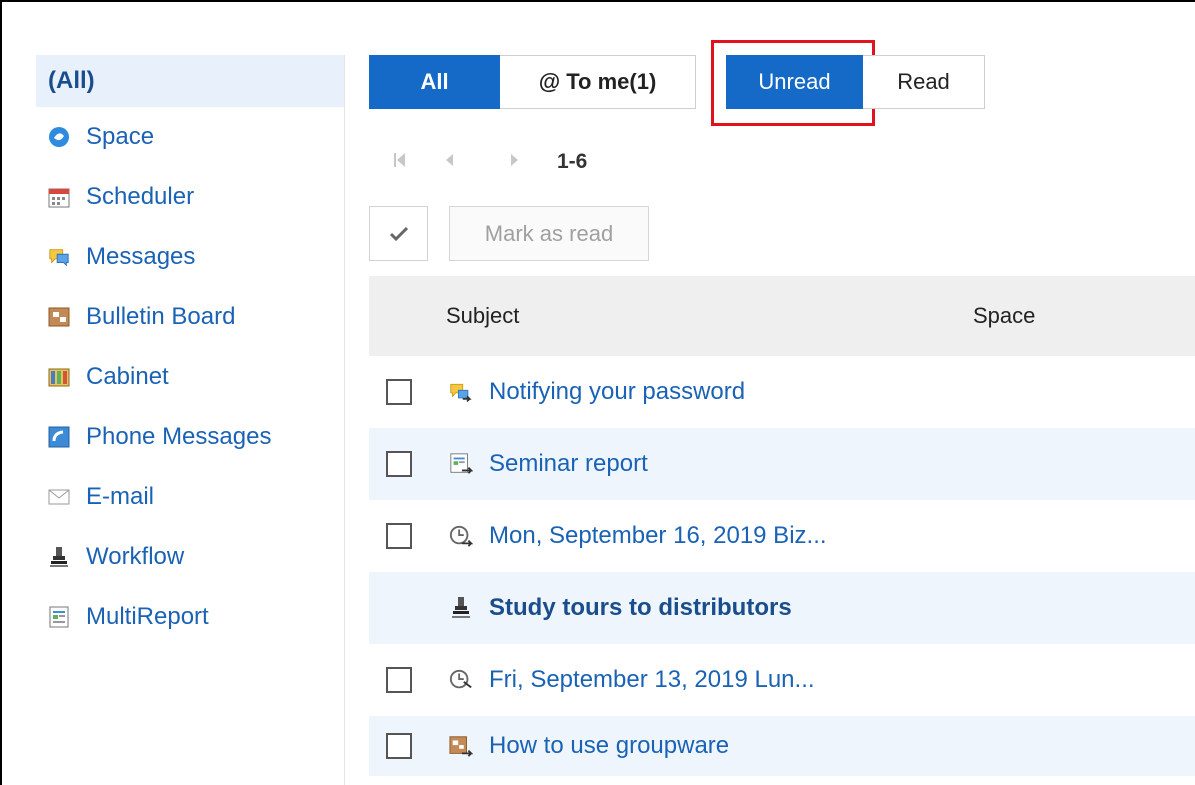 The image size is (1195, 785). I want to click on sidebar-item-label: E-mail, so click(120, 496).